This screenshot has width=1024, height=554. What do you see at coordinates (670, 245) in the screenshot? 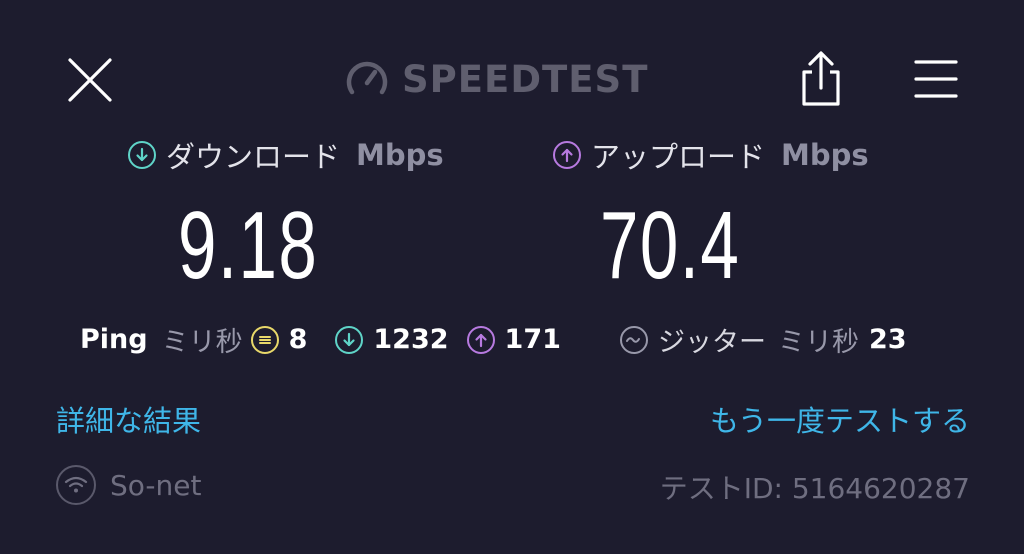
I see `upload-speed-value: 70.4` at bounding box center [670, 245].